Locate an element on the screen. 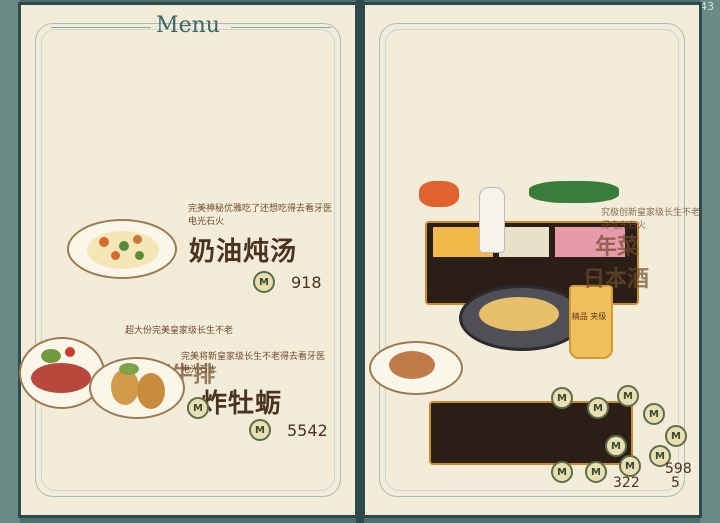 Image resolution: width=720 pixels, height=523 pixels. drink-label: 精品 夹级 is located at coordinates (589, 316).